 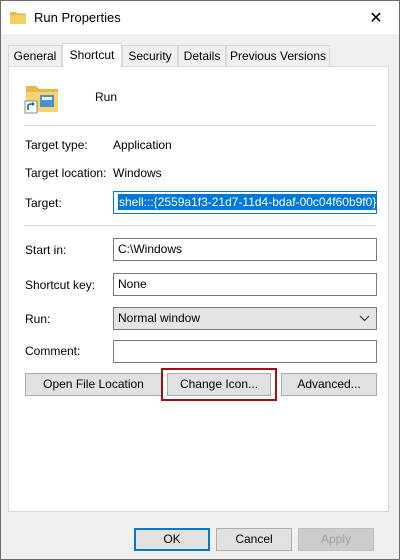 I want to click on divider-middle, so click(x=200, y=225).